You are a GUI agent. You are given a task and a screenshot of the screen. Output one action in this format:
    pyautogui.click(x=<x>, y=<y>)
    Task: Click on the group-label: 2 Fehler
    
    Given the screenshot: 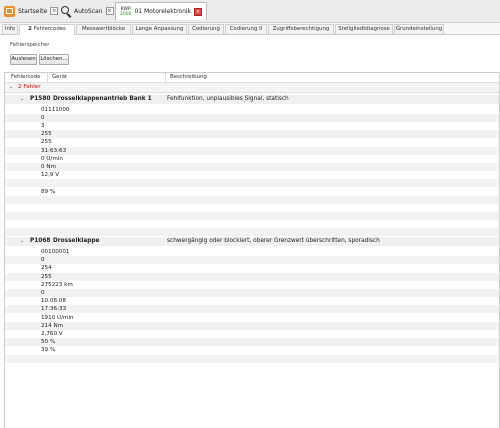 What is the action you would take?
    pyautogui.click(x=29, y=87)
    